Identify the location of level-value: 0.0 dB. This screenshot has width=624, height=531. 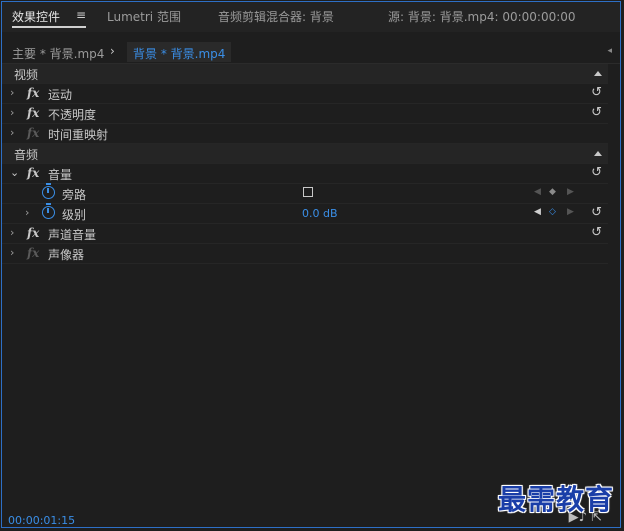
(320, 213).